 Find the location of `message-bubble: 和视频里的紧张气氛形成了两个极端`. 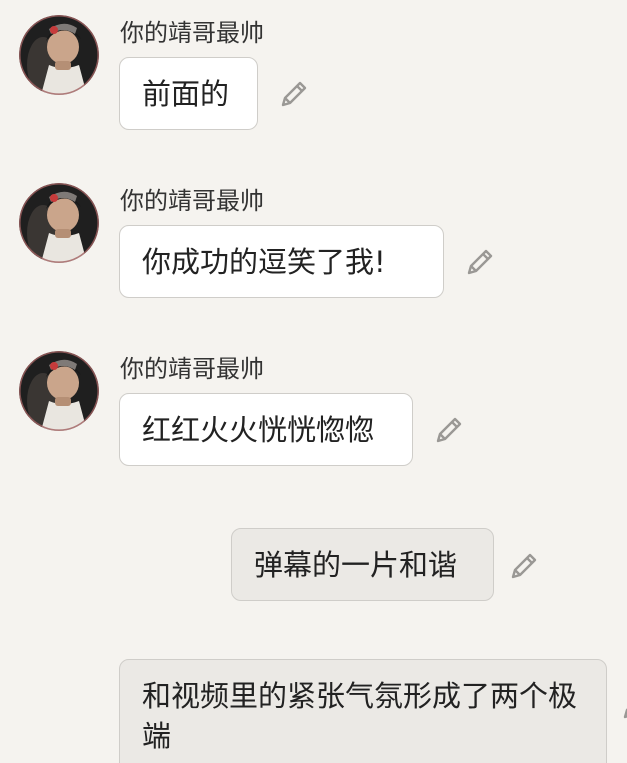

message-bubble: 和视频里的紧张气氛形成了两个极端 is located at coordinates (363, 711).